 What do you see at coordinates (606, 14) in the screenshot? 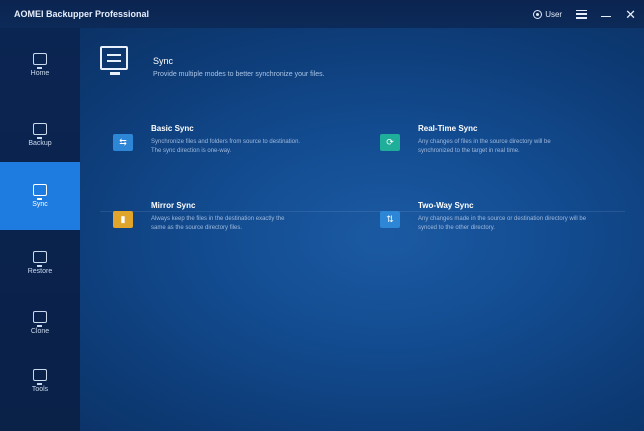
I see `minimize-icon` at bounding box center [606, 14].